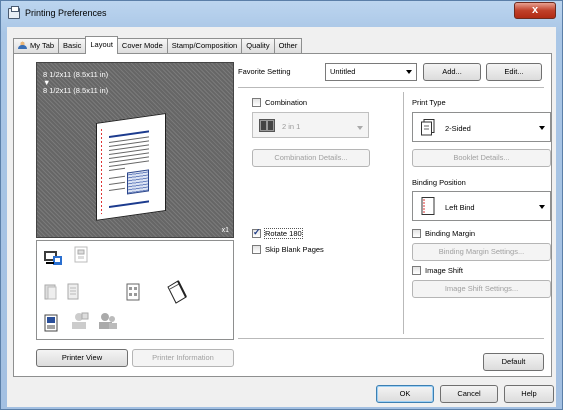 Image resolution: width=563 pixels, height=410 pixels. I want to click on preview-icon-panel, so click(135, 290).